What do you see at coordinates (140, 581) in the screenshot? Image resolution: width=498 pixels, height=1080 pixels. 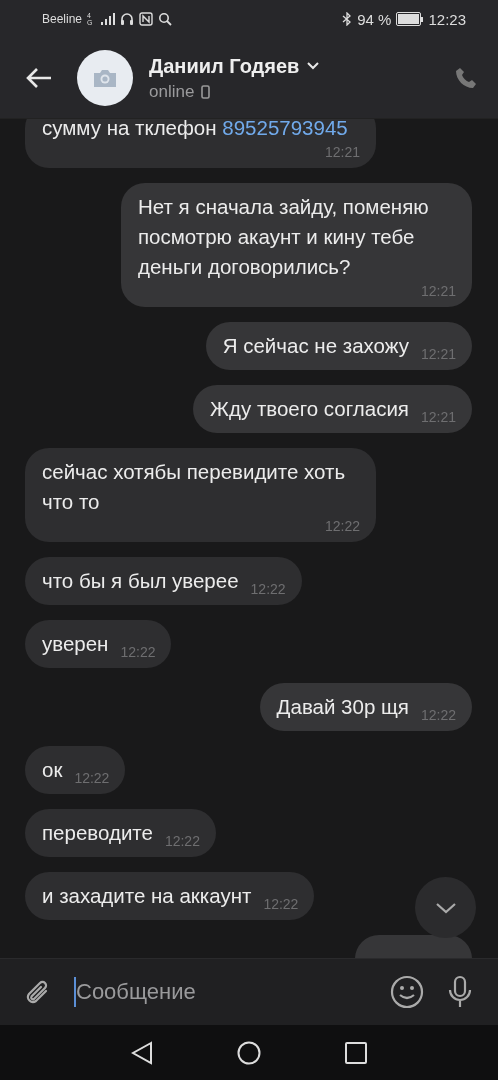 I see `message-text: что бы я был уверее` at bounding box center [140, 581].